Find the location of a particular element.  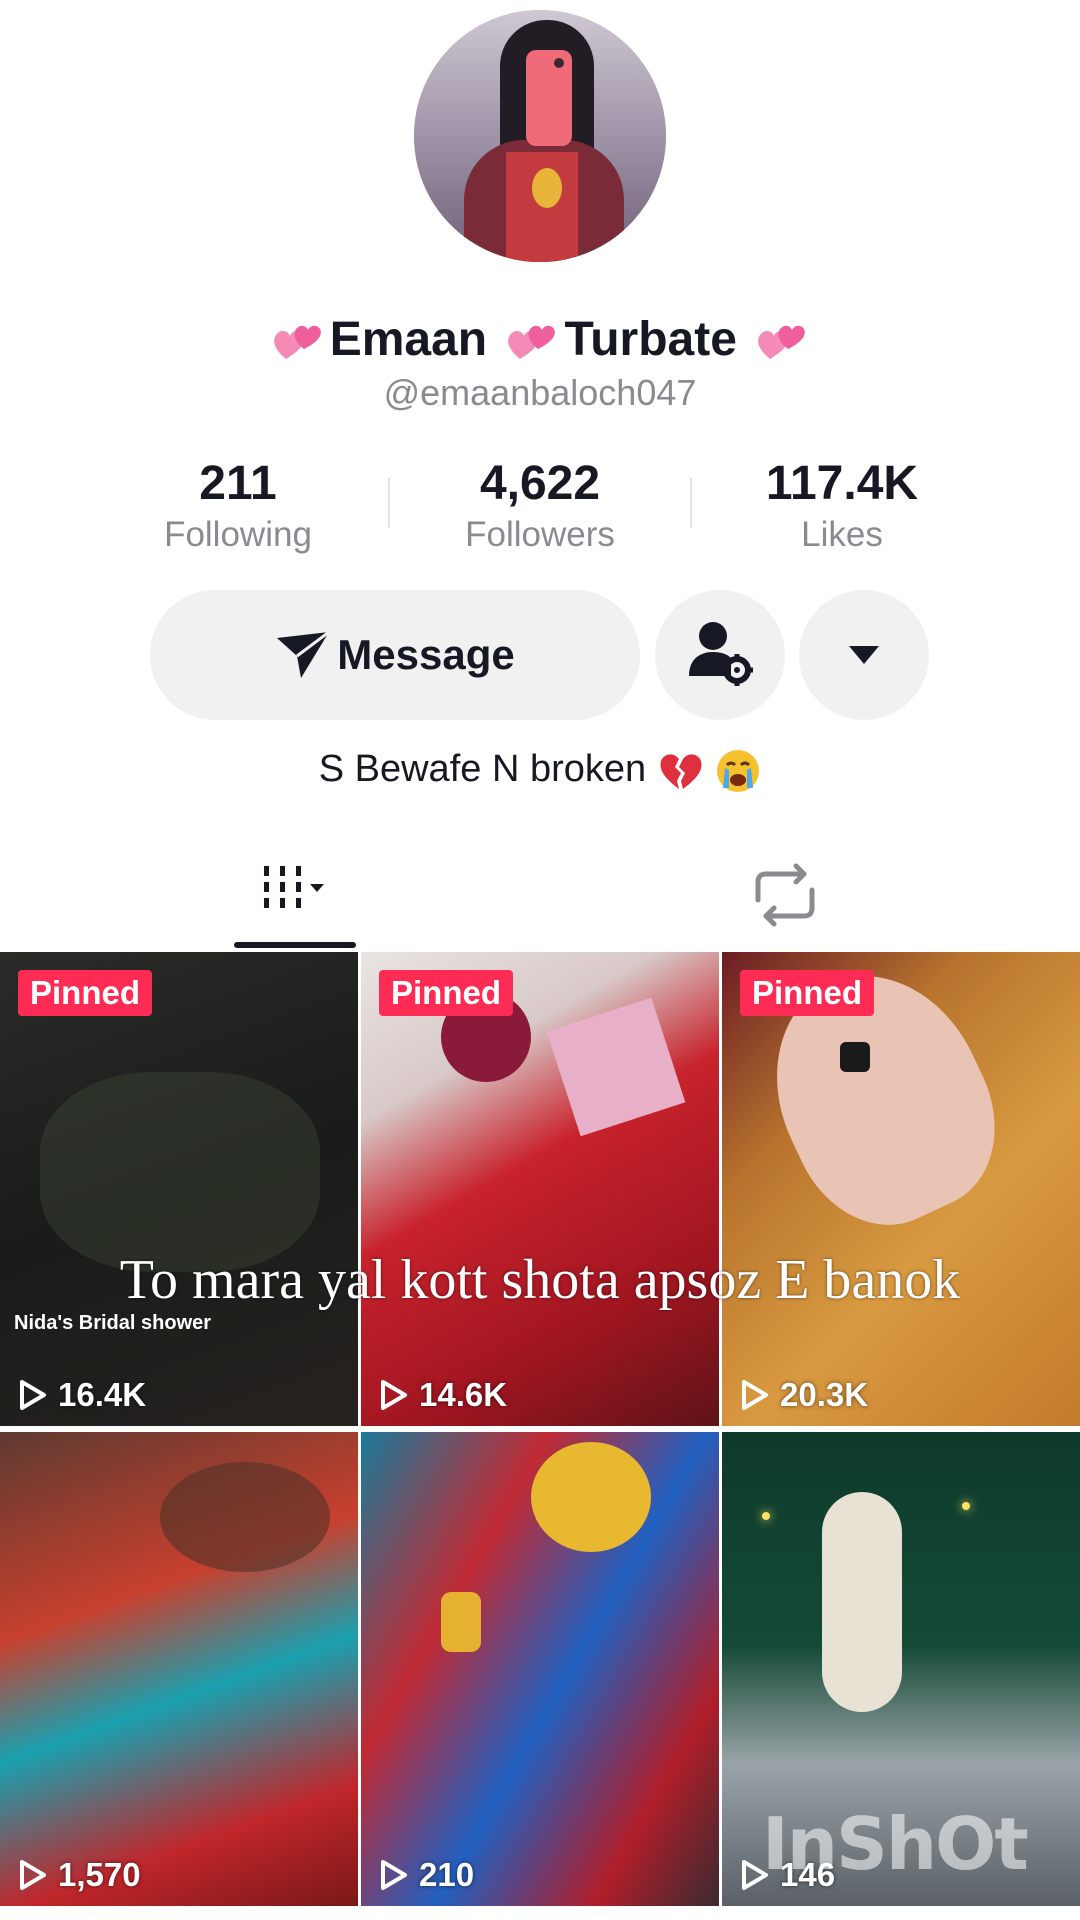

video-overlay-caption: To mara yal kott shota apsoz E banok is located at coordinates (540, 1280).